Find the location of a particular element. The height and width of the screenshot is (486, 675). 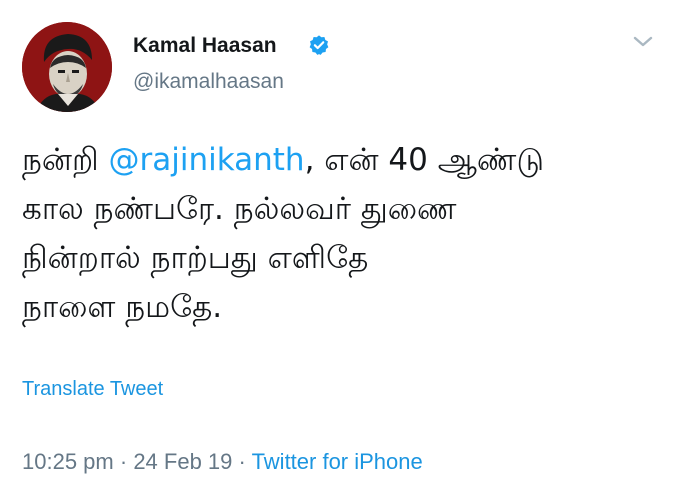

avatar is located at coordinates (67, 67).